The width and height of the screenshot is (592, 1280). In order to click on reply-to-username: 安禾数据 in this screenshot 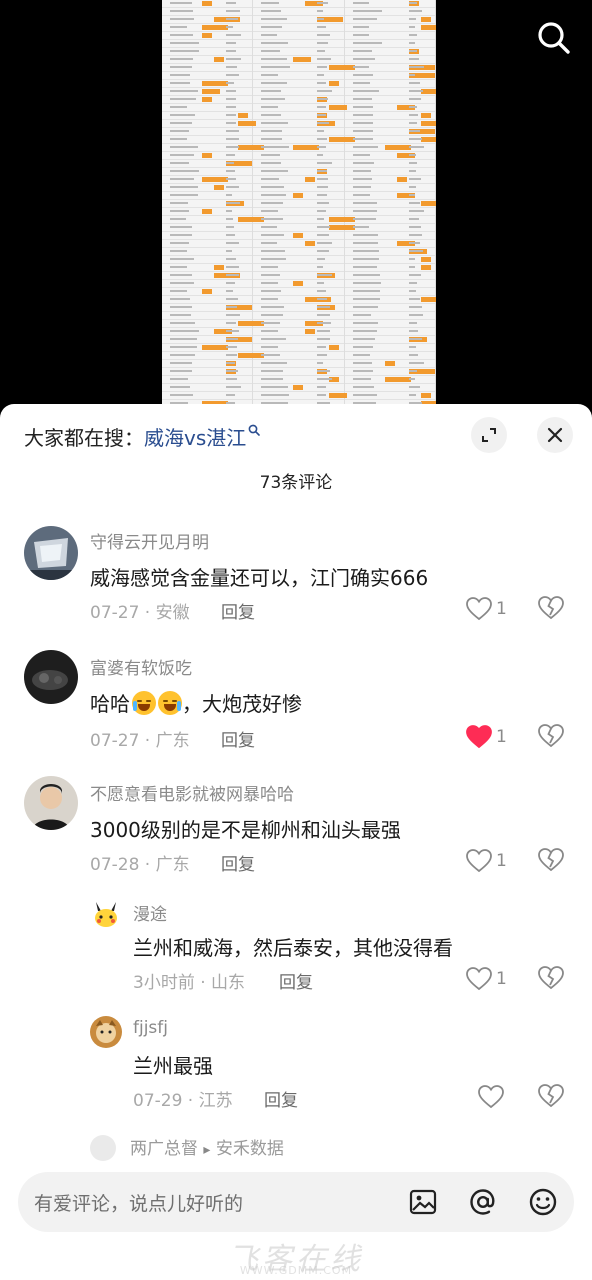, I will do `click(250, 1149)`.